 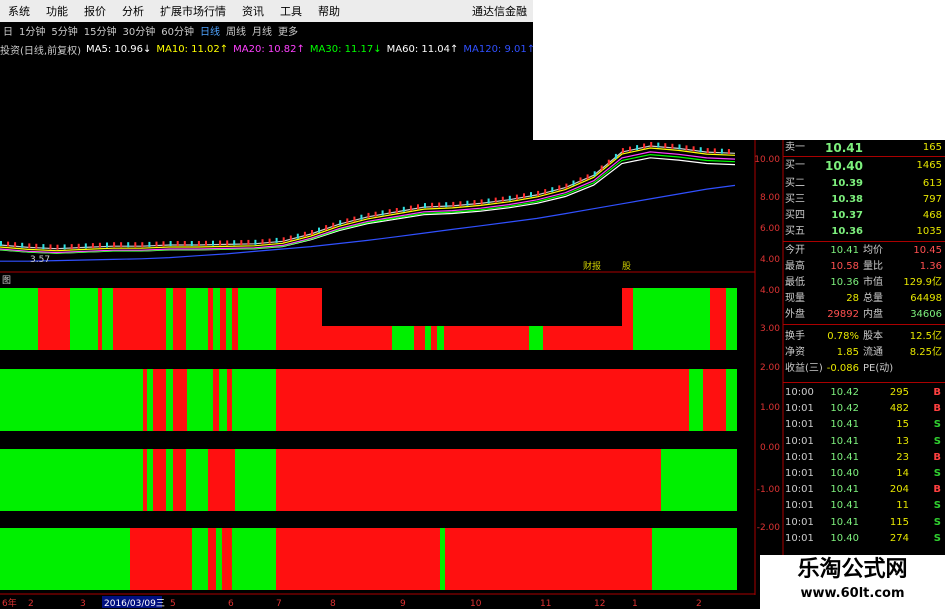 What do you see at coordinates (844, 425) in the screenshot?
I see `tick-price: 10.41` at bounding box center [844, 425].